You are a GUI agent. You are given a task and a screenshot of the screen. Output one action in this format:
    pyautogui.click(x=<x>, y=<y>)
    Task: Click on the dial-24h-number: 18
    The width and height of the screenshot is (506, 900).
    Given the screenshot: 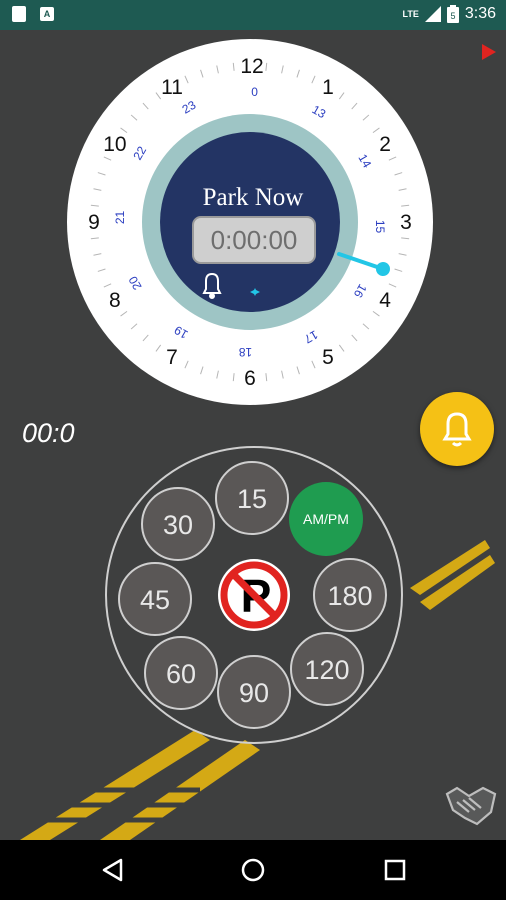 What is the action you would take?
    pyautogui.click(x=245, y=352)
    